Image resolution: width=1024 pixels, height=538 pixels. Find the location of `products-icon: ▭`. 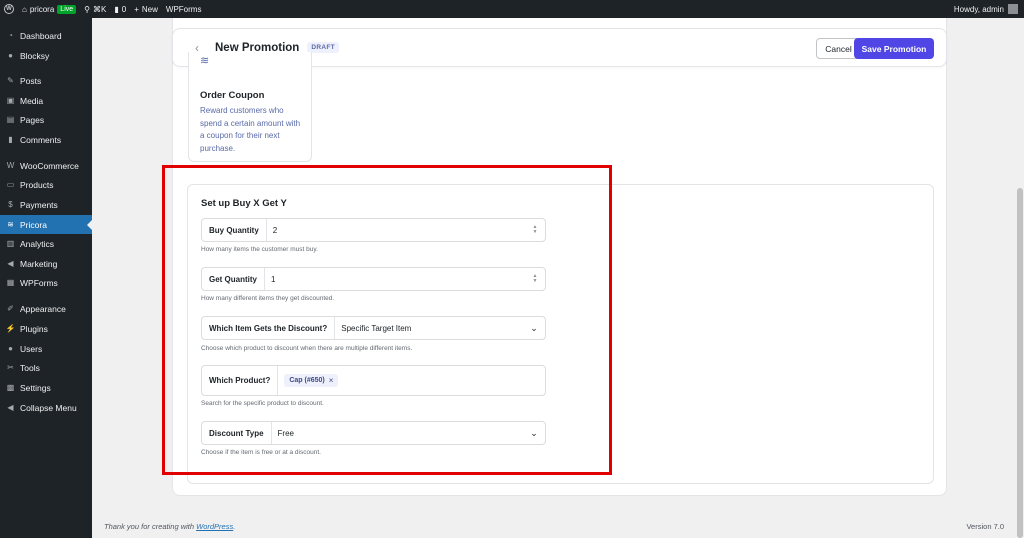

products-icon: ▭ is located at coordinates (10, 184).